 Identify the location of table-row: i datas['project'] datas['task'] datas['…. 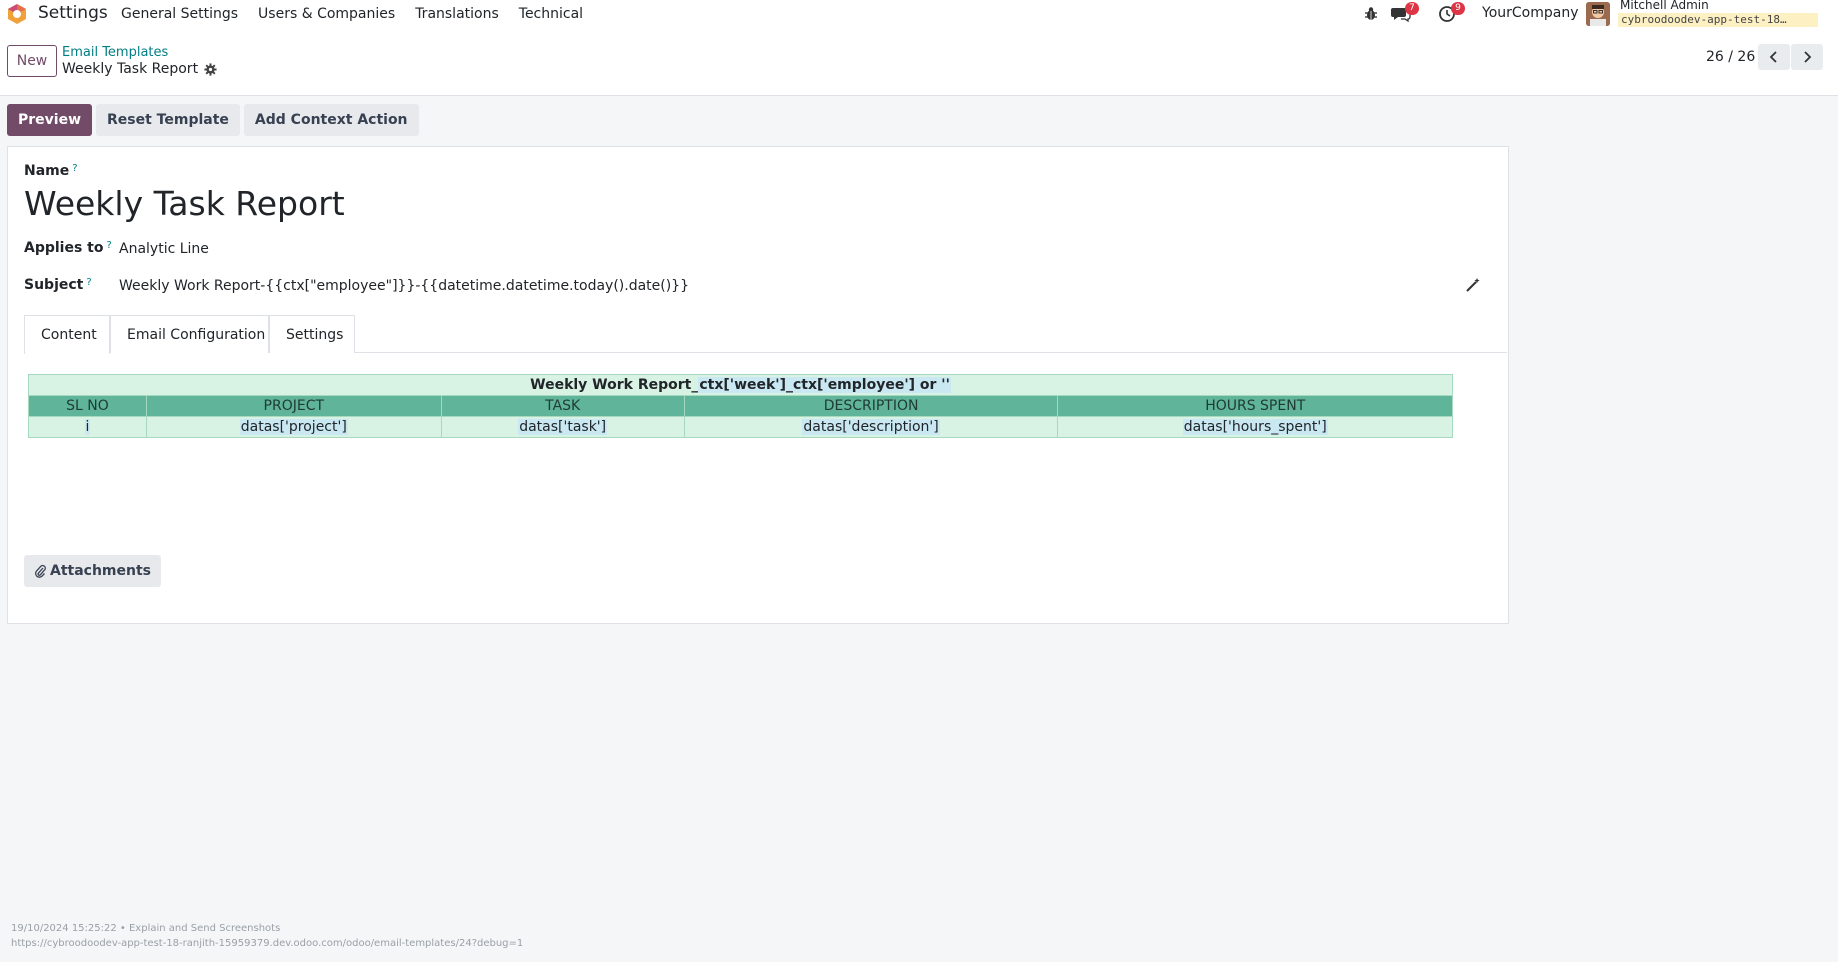
(740, 427).